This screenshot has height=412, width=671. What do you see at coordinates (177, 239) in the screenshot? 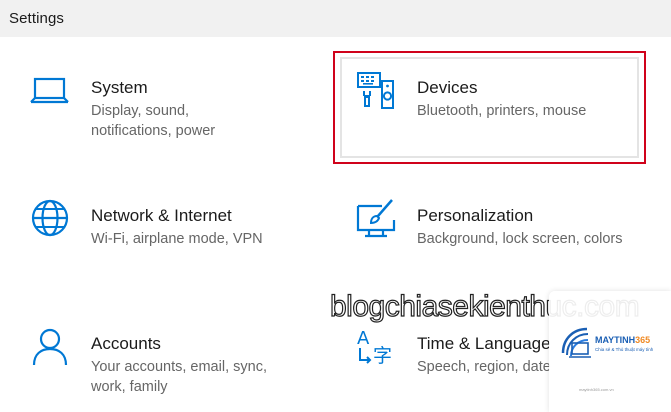
I see `tile-description: Wi-Fi, airplane mode, VPN` at bounding box center [177, 239].